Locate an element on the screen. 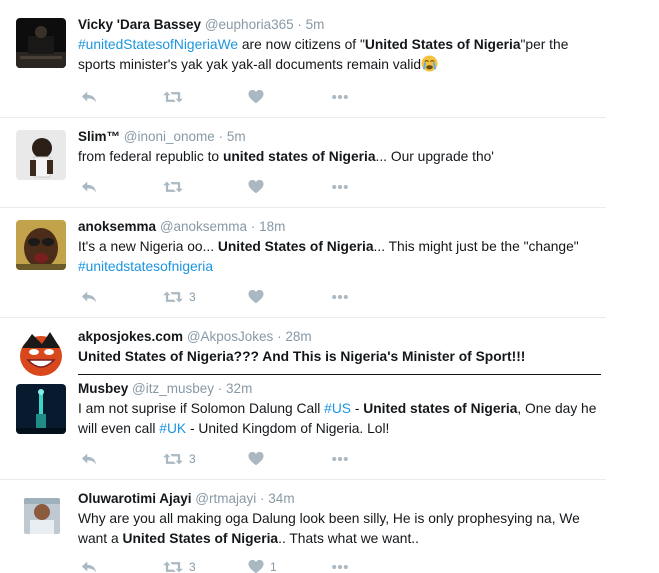  like-count: 1 is located at coordinates (273, 566).